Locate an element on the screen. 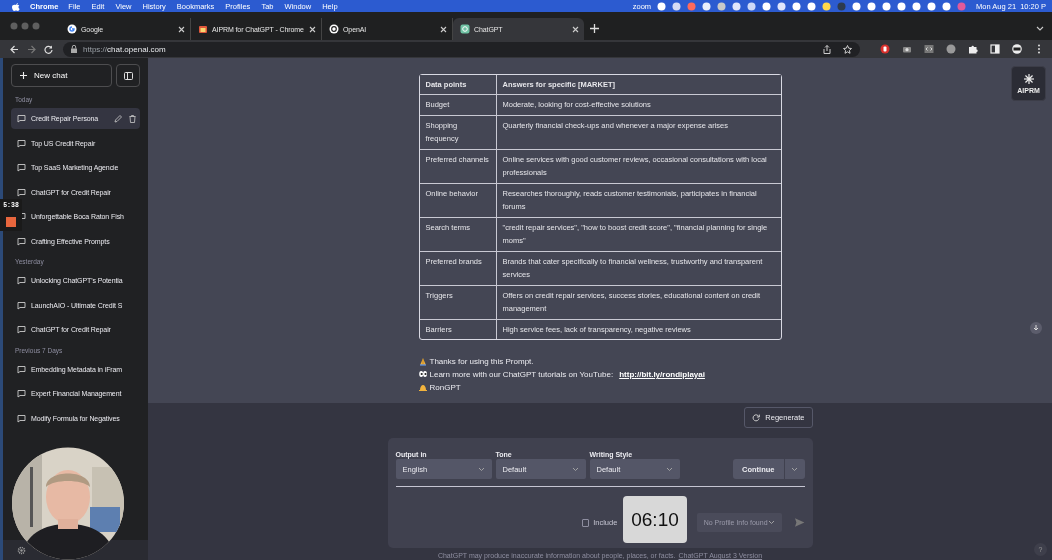 The height and width of the screenshot is (560, 1052). link: http://bit.ly/rondiplayai is located at coordinates (662, 374).